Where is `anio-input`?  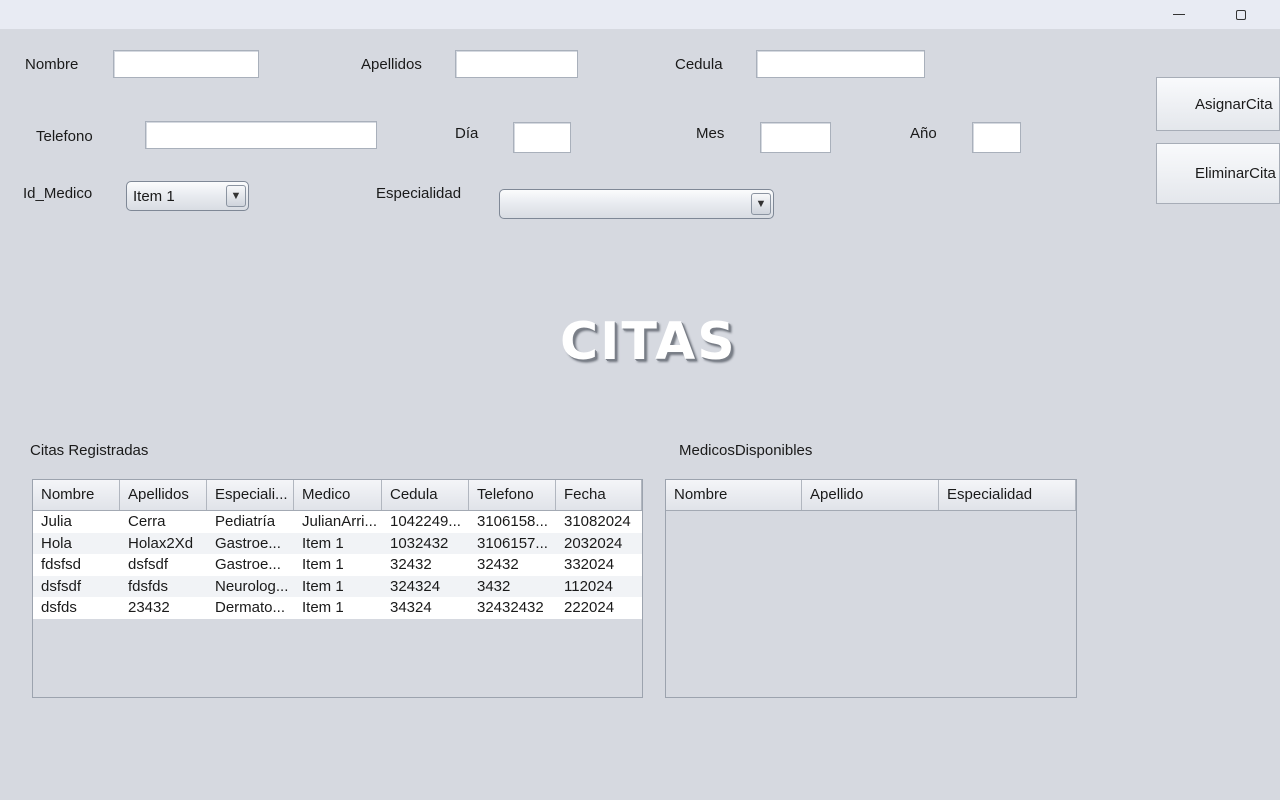
anio-input is located at coordinates (996, 137).